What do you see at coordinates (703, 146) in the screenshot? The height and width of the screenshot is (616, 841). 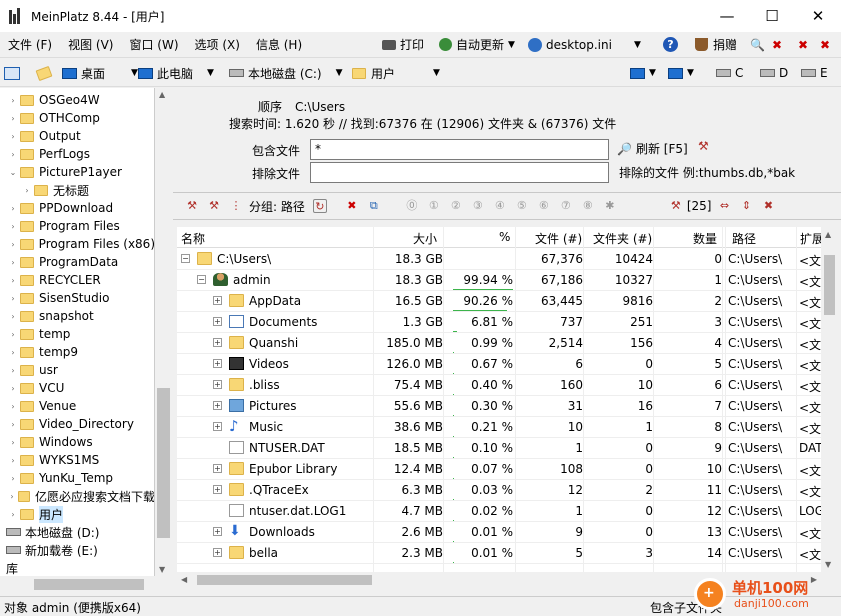 I see `wand-icon: ⚒` at bounding box center [703, 146].